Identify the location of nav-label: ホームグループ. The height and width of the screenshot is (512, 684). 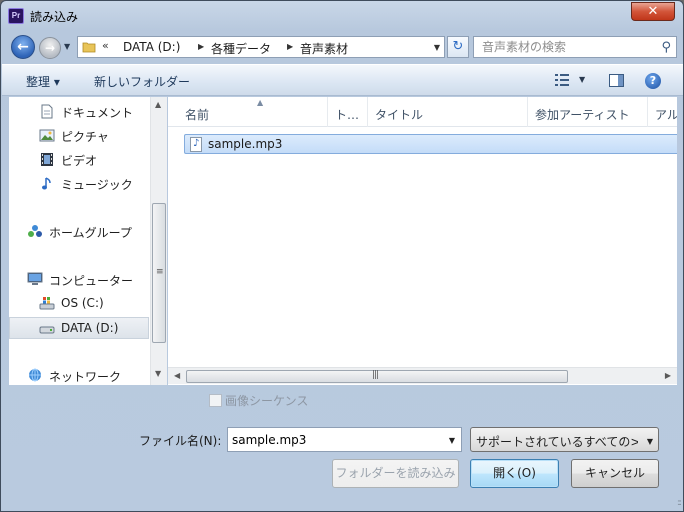
(90, 233).